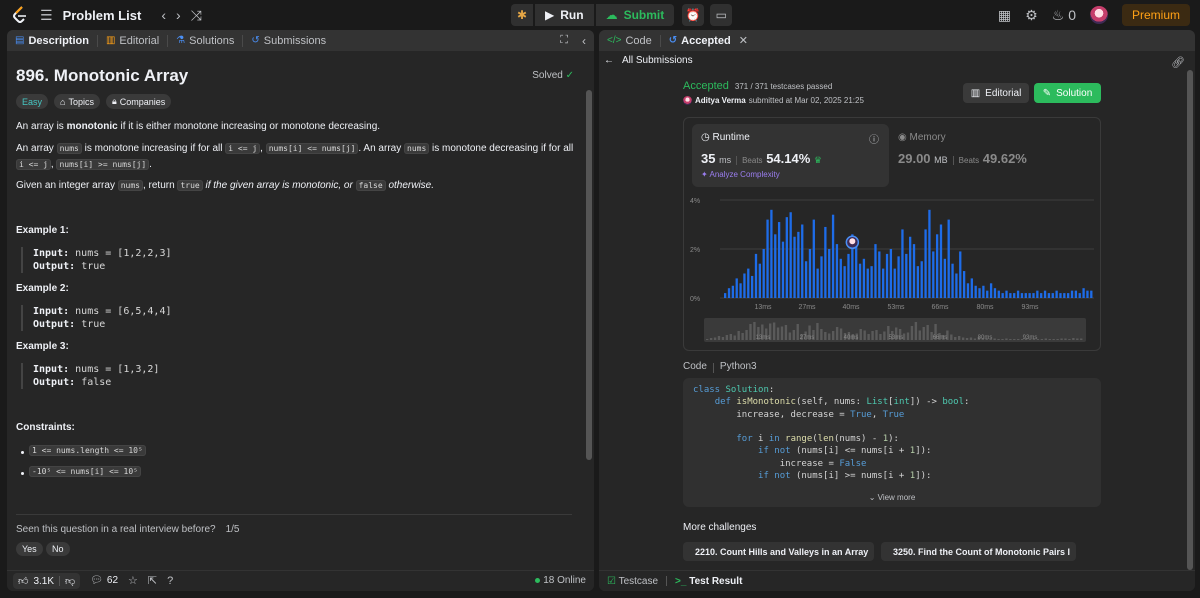 The height and width of the screenshot is (598, 1200). What do you see at coordinates (874, 138) in the screenshot?
I see `info-icon: ⓘ` at bounding box center [874, 138].